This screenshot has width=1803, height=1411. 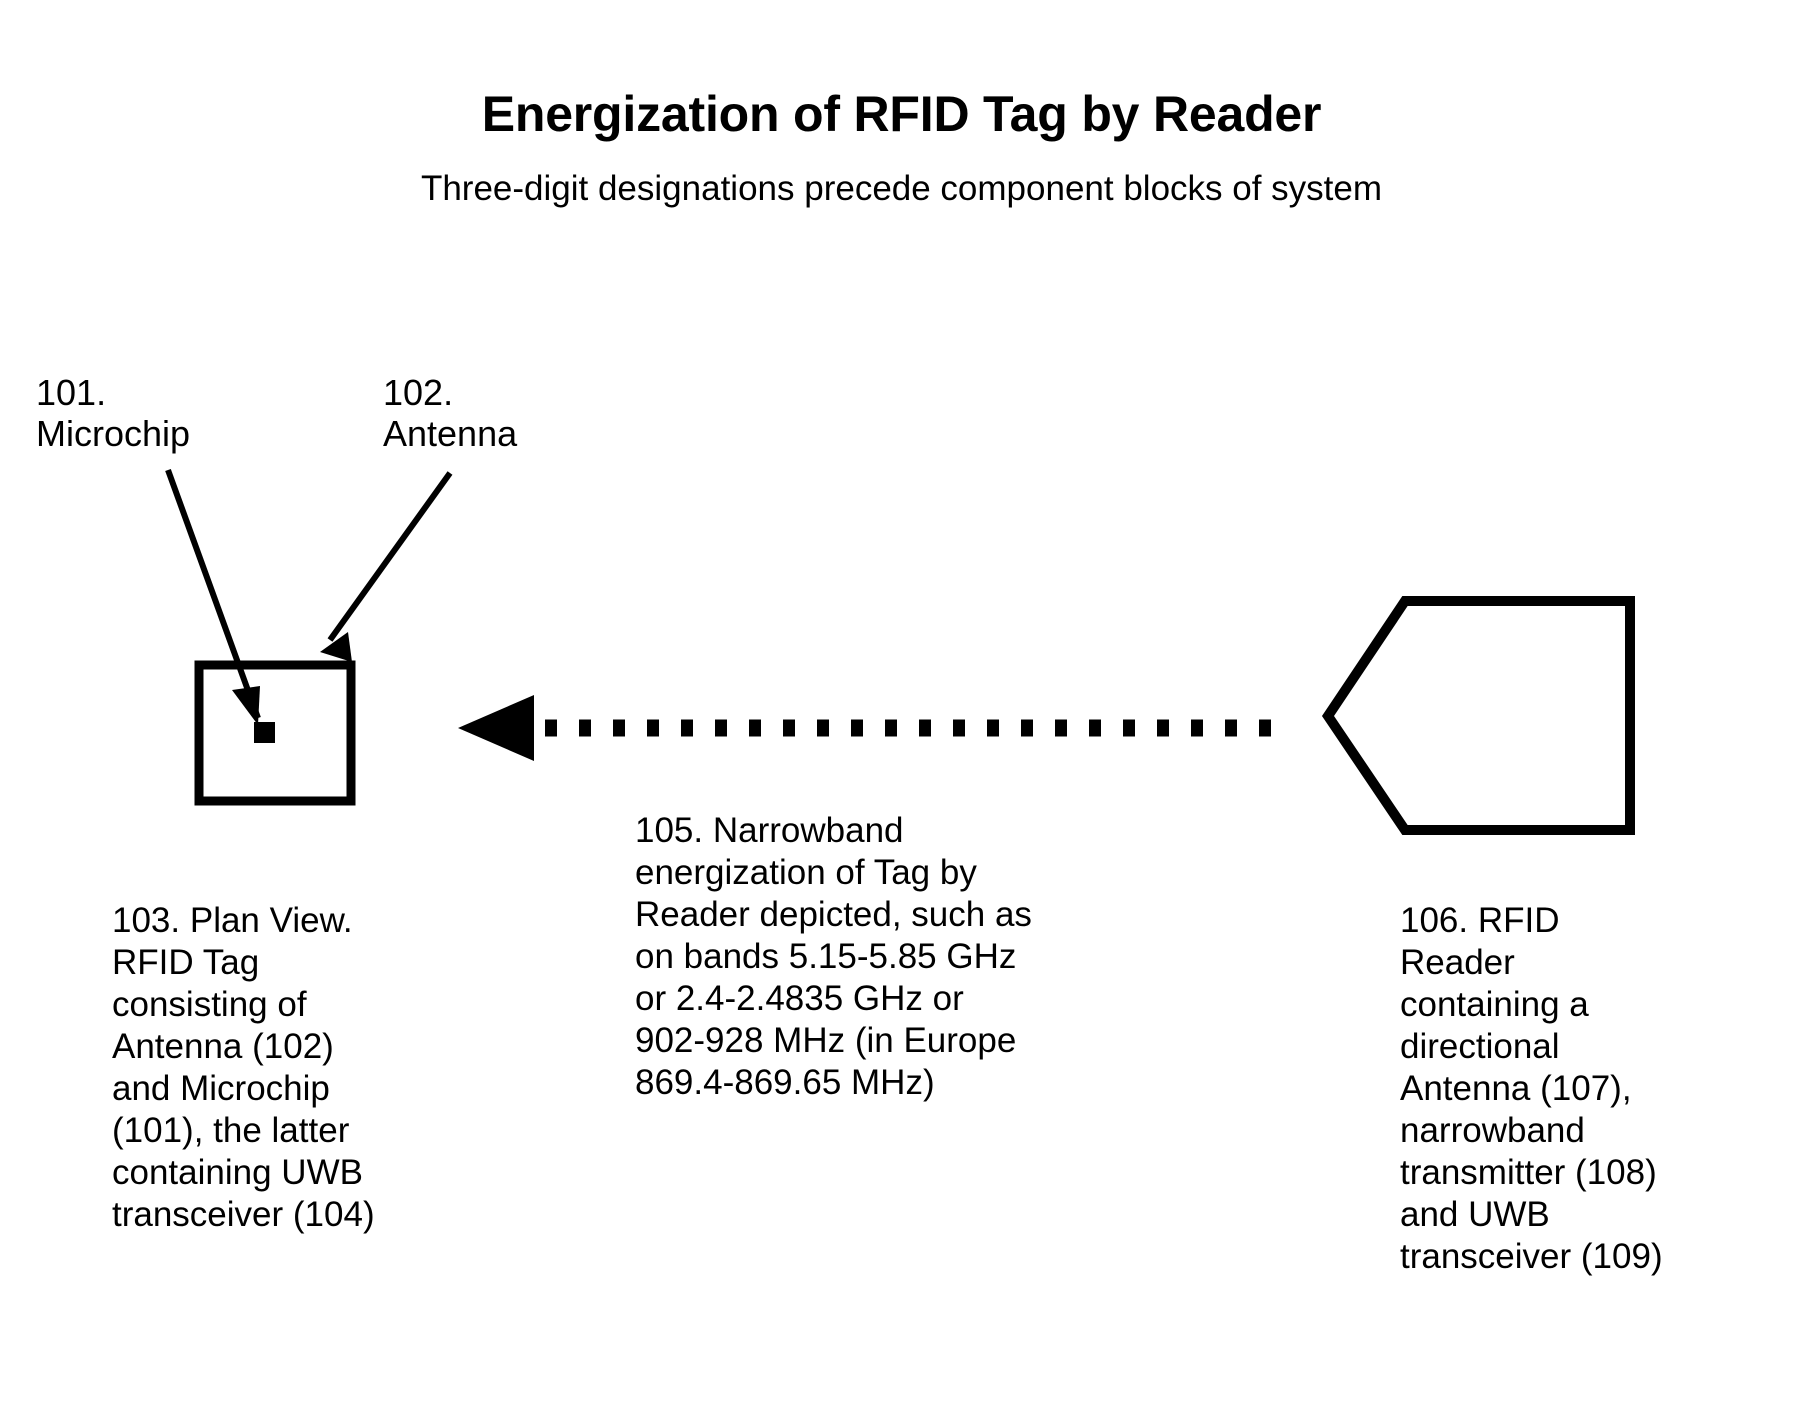 I want to click on rfid-tag-plan-view-box, so click(x=275, y=733).